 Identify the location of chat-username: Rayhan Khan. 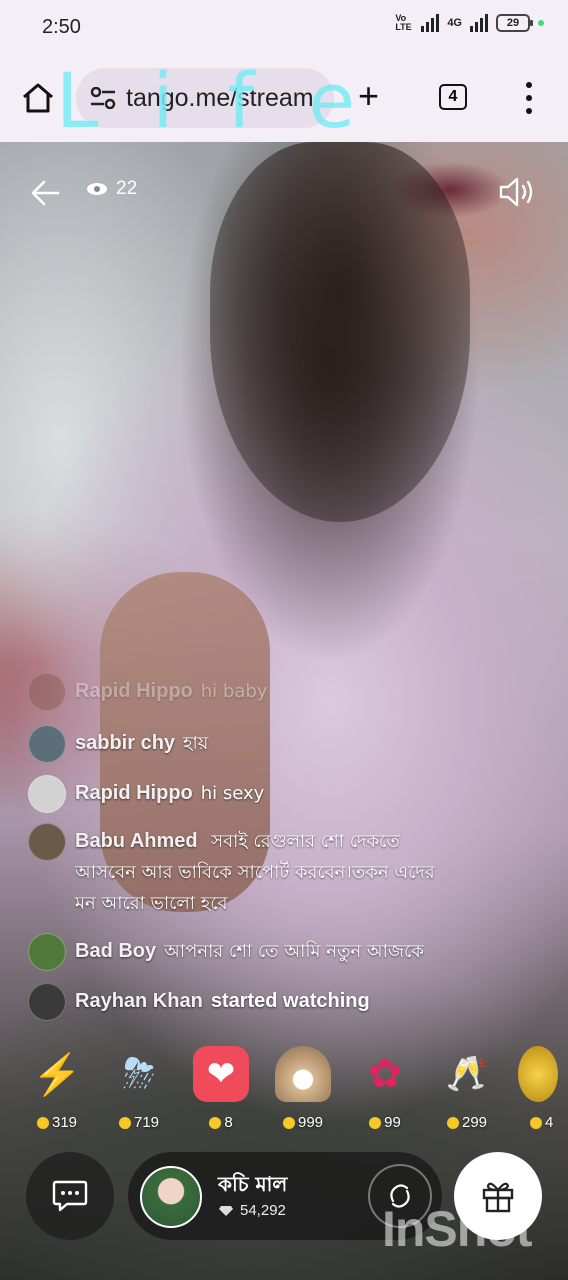
(139, 1001).